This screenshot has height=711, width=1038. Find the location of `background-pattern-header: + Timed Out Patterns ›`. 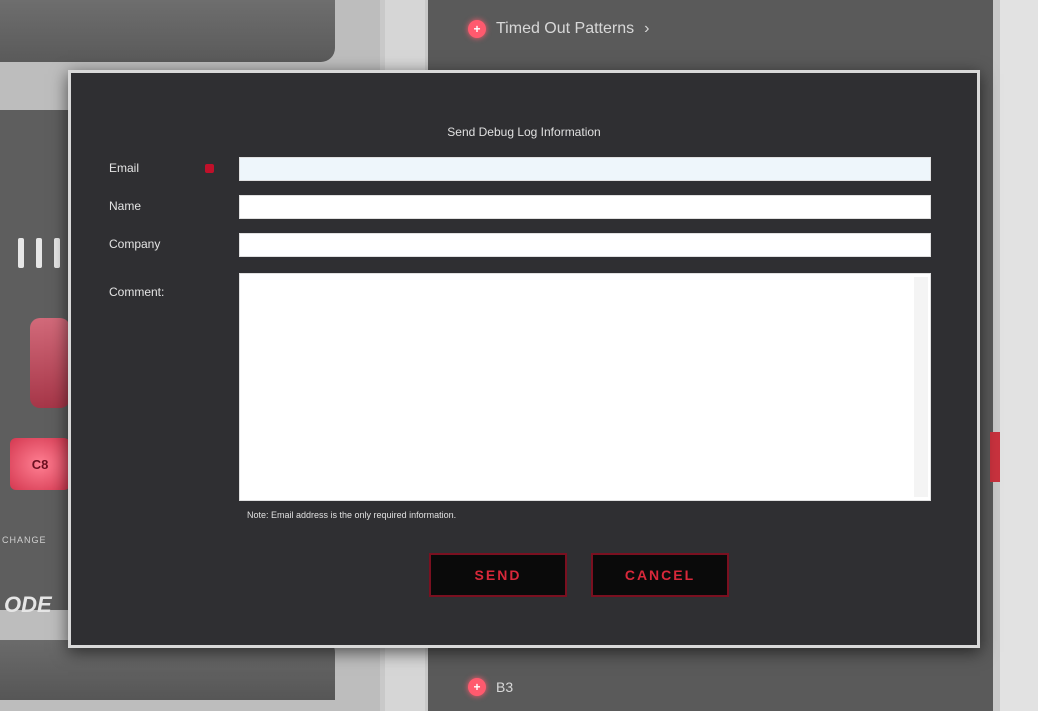

background-pattern-header: + Timed Out Patterns › is located at coordinates (558, 29).